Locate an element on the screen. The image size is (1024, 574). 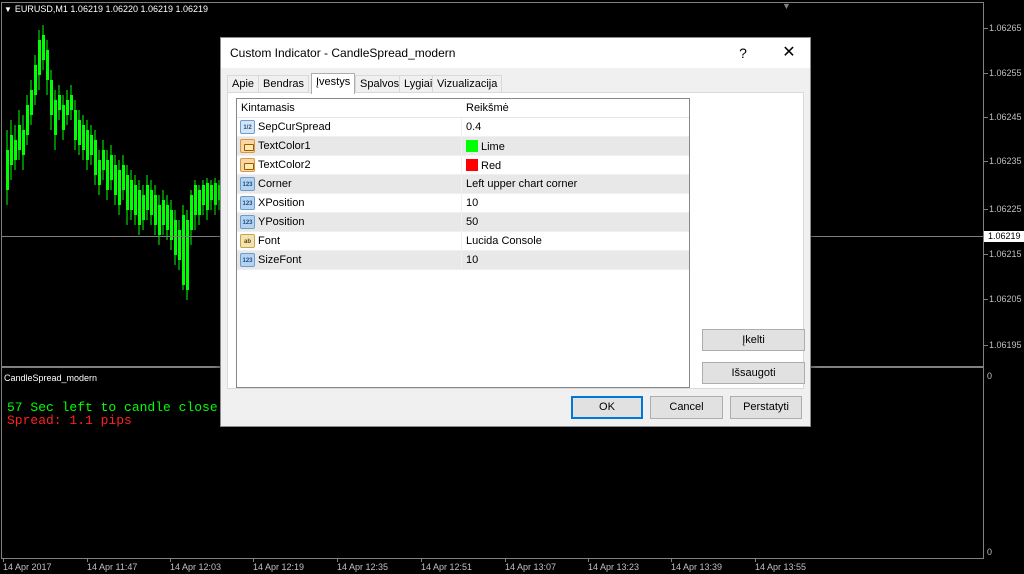
param-name: TextColor2 is located at coordinates (284, 165).